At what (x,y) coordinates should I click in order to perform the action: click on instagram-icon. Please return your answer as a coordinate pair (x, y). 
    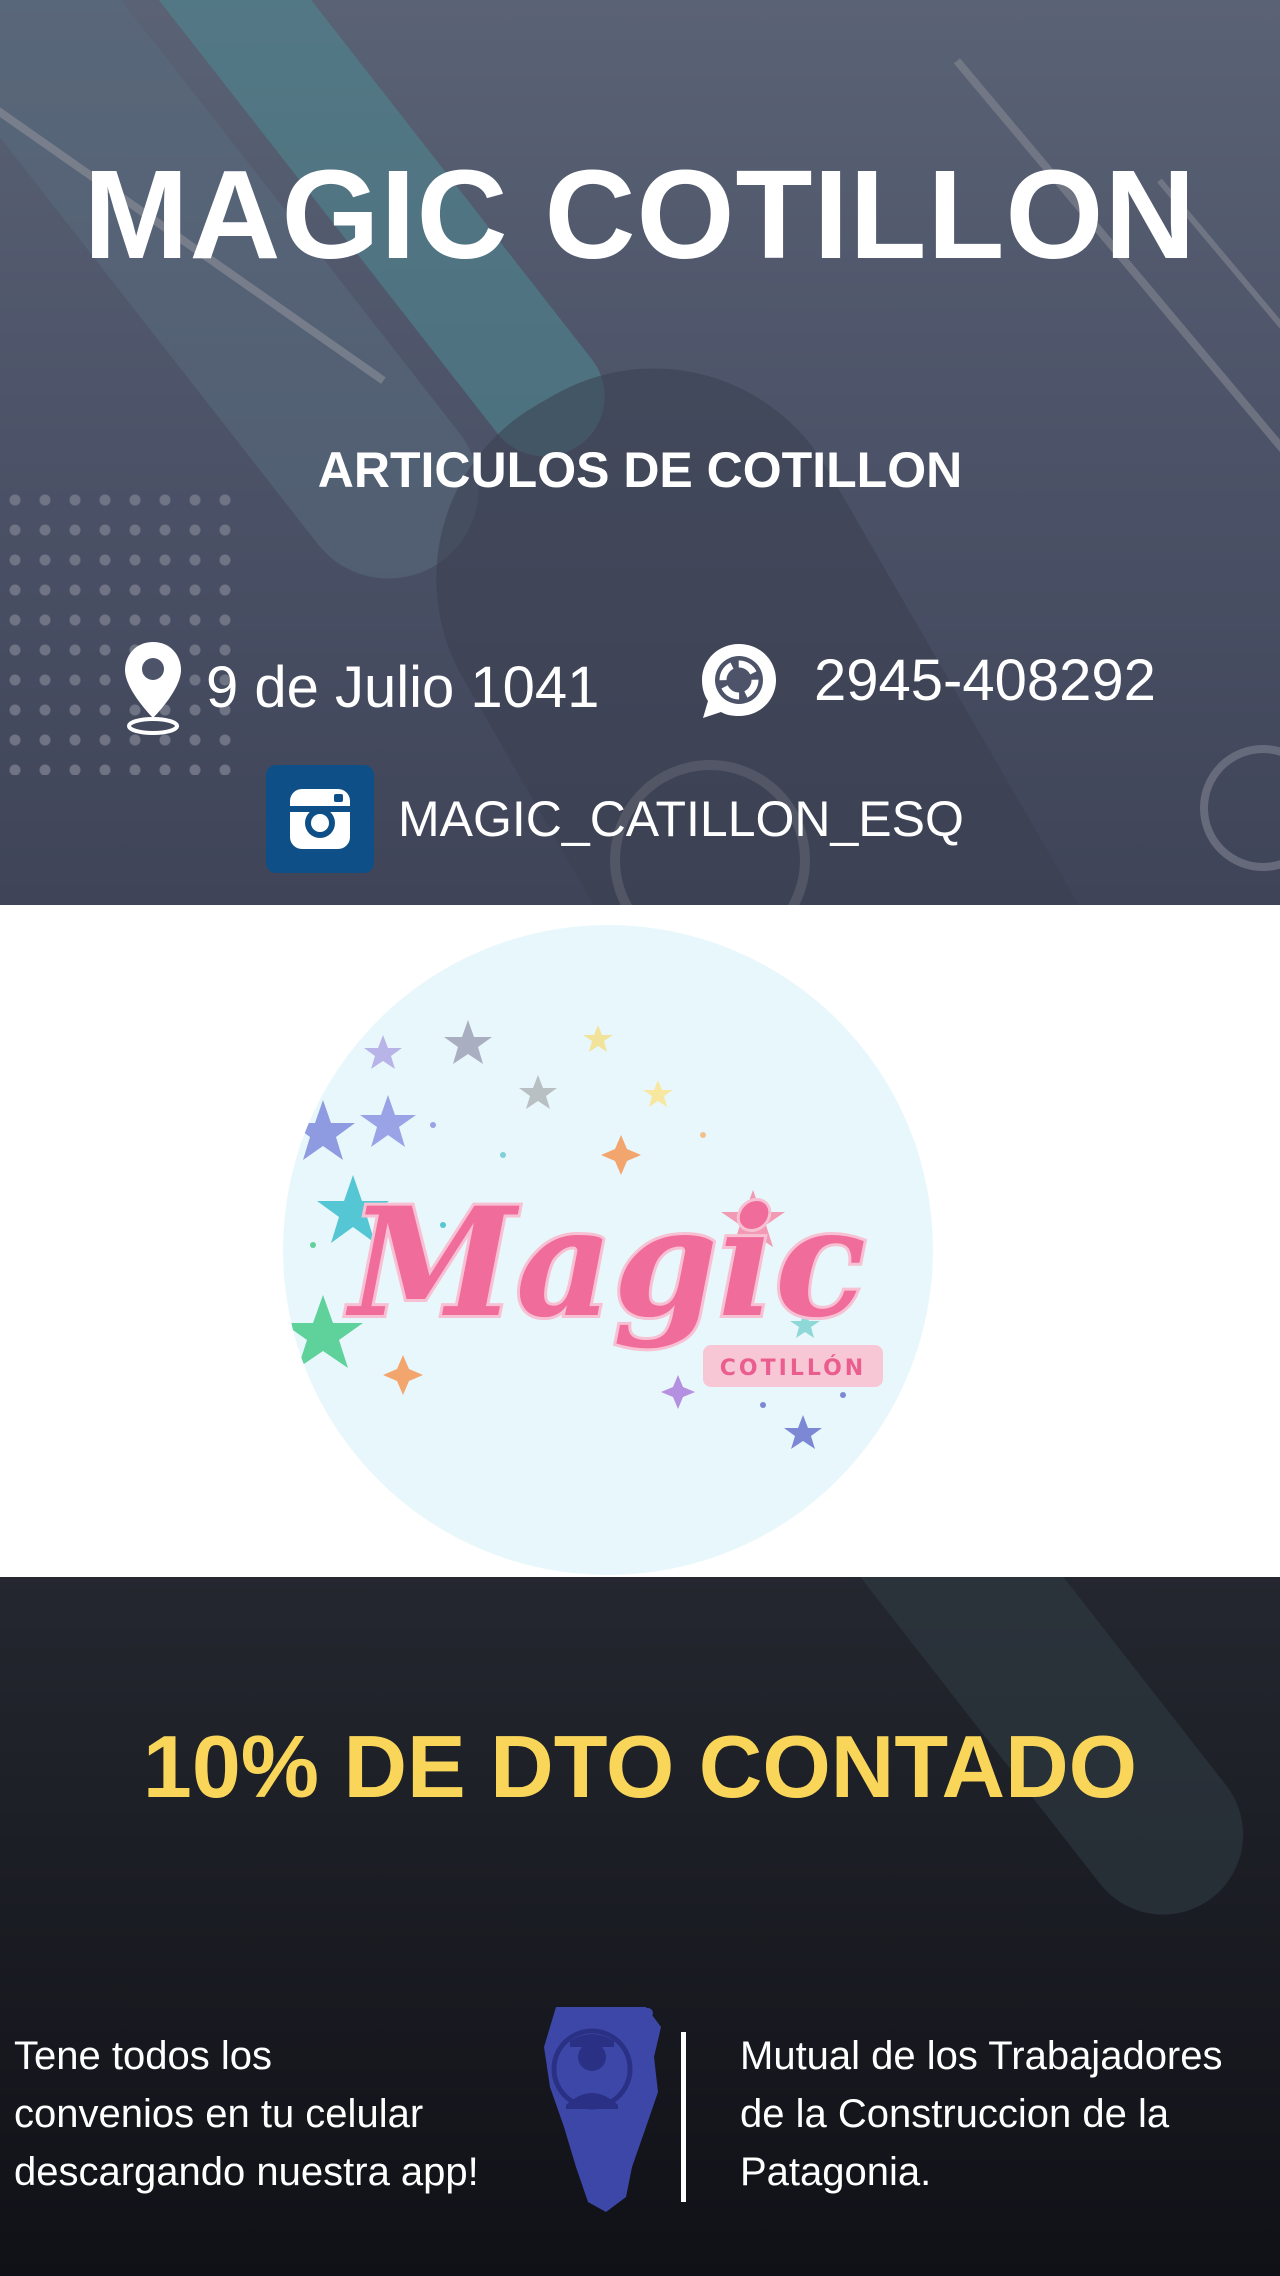
    Looking at the image, I should click on (320, 819).